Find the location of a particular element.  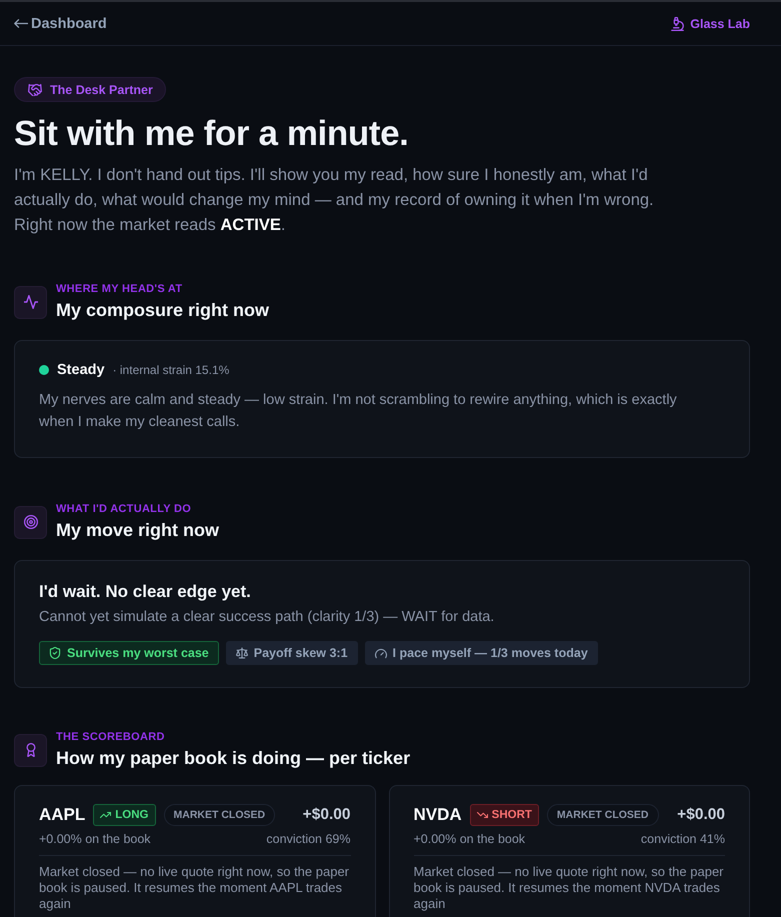

move-text: Cannot yet simulate a clear success path (clarity 1/3) — WAIT for data. is located at coordinates (267, 617).